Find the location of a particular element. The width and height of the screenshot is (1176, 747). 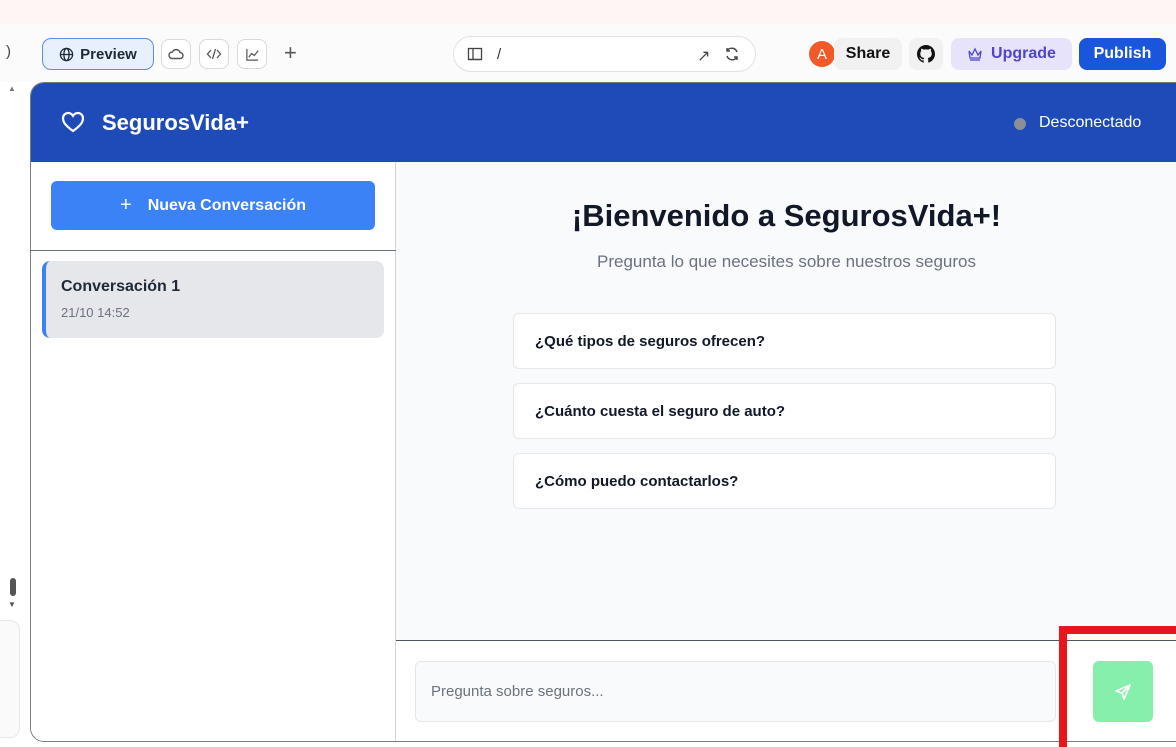

avatar: A is located at coordinates (822, 54).